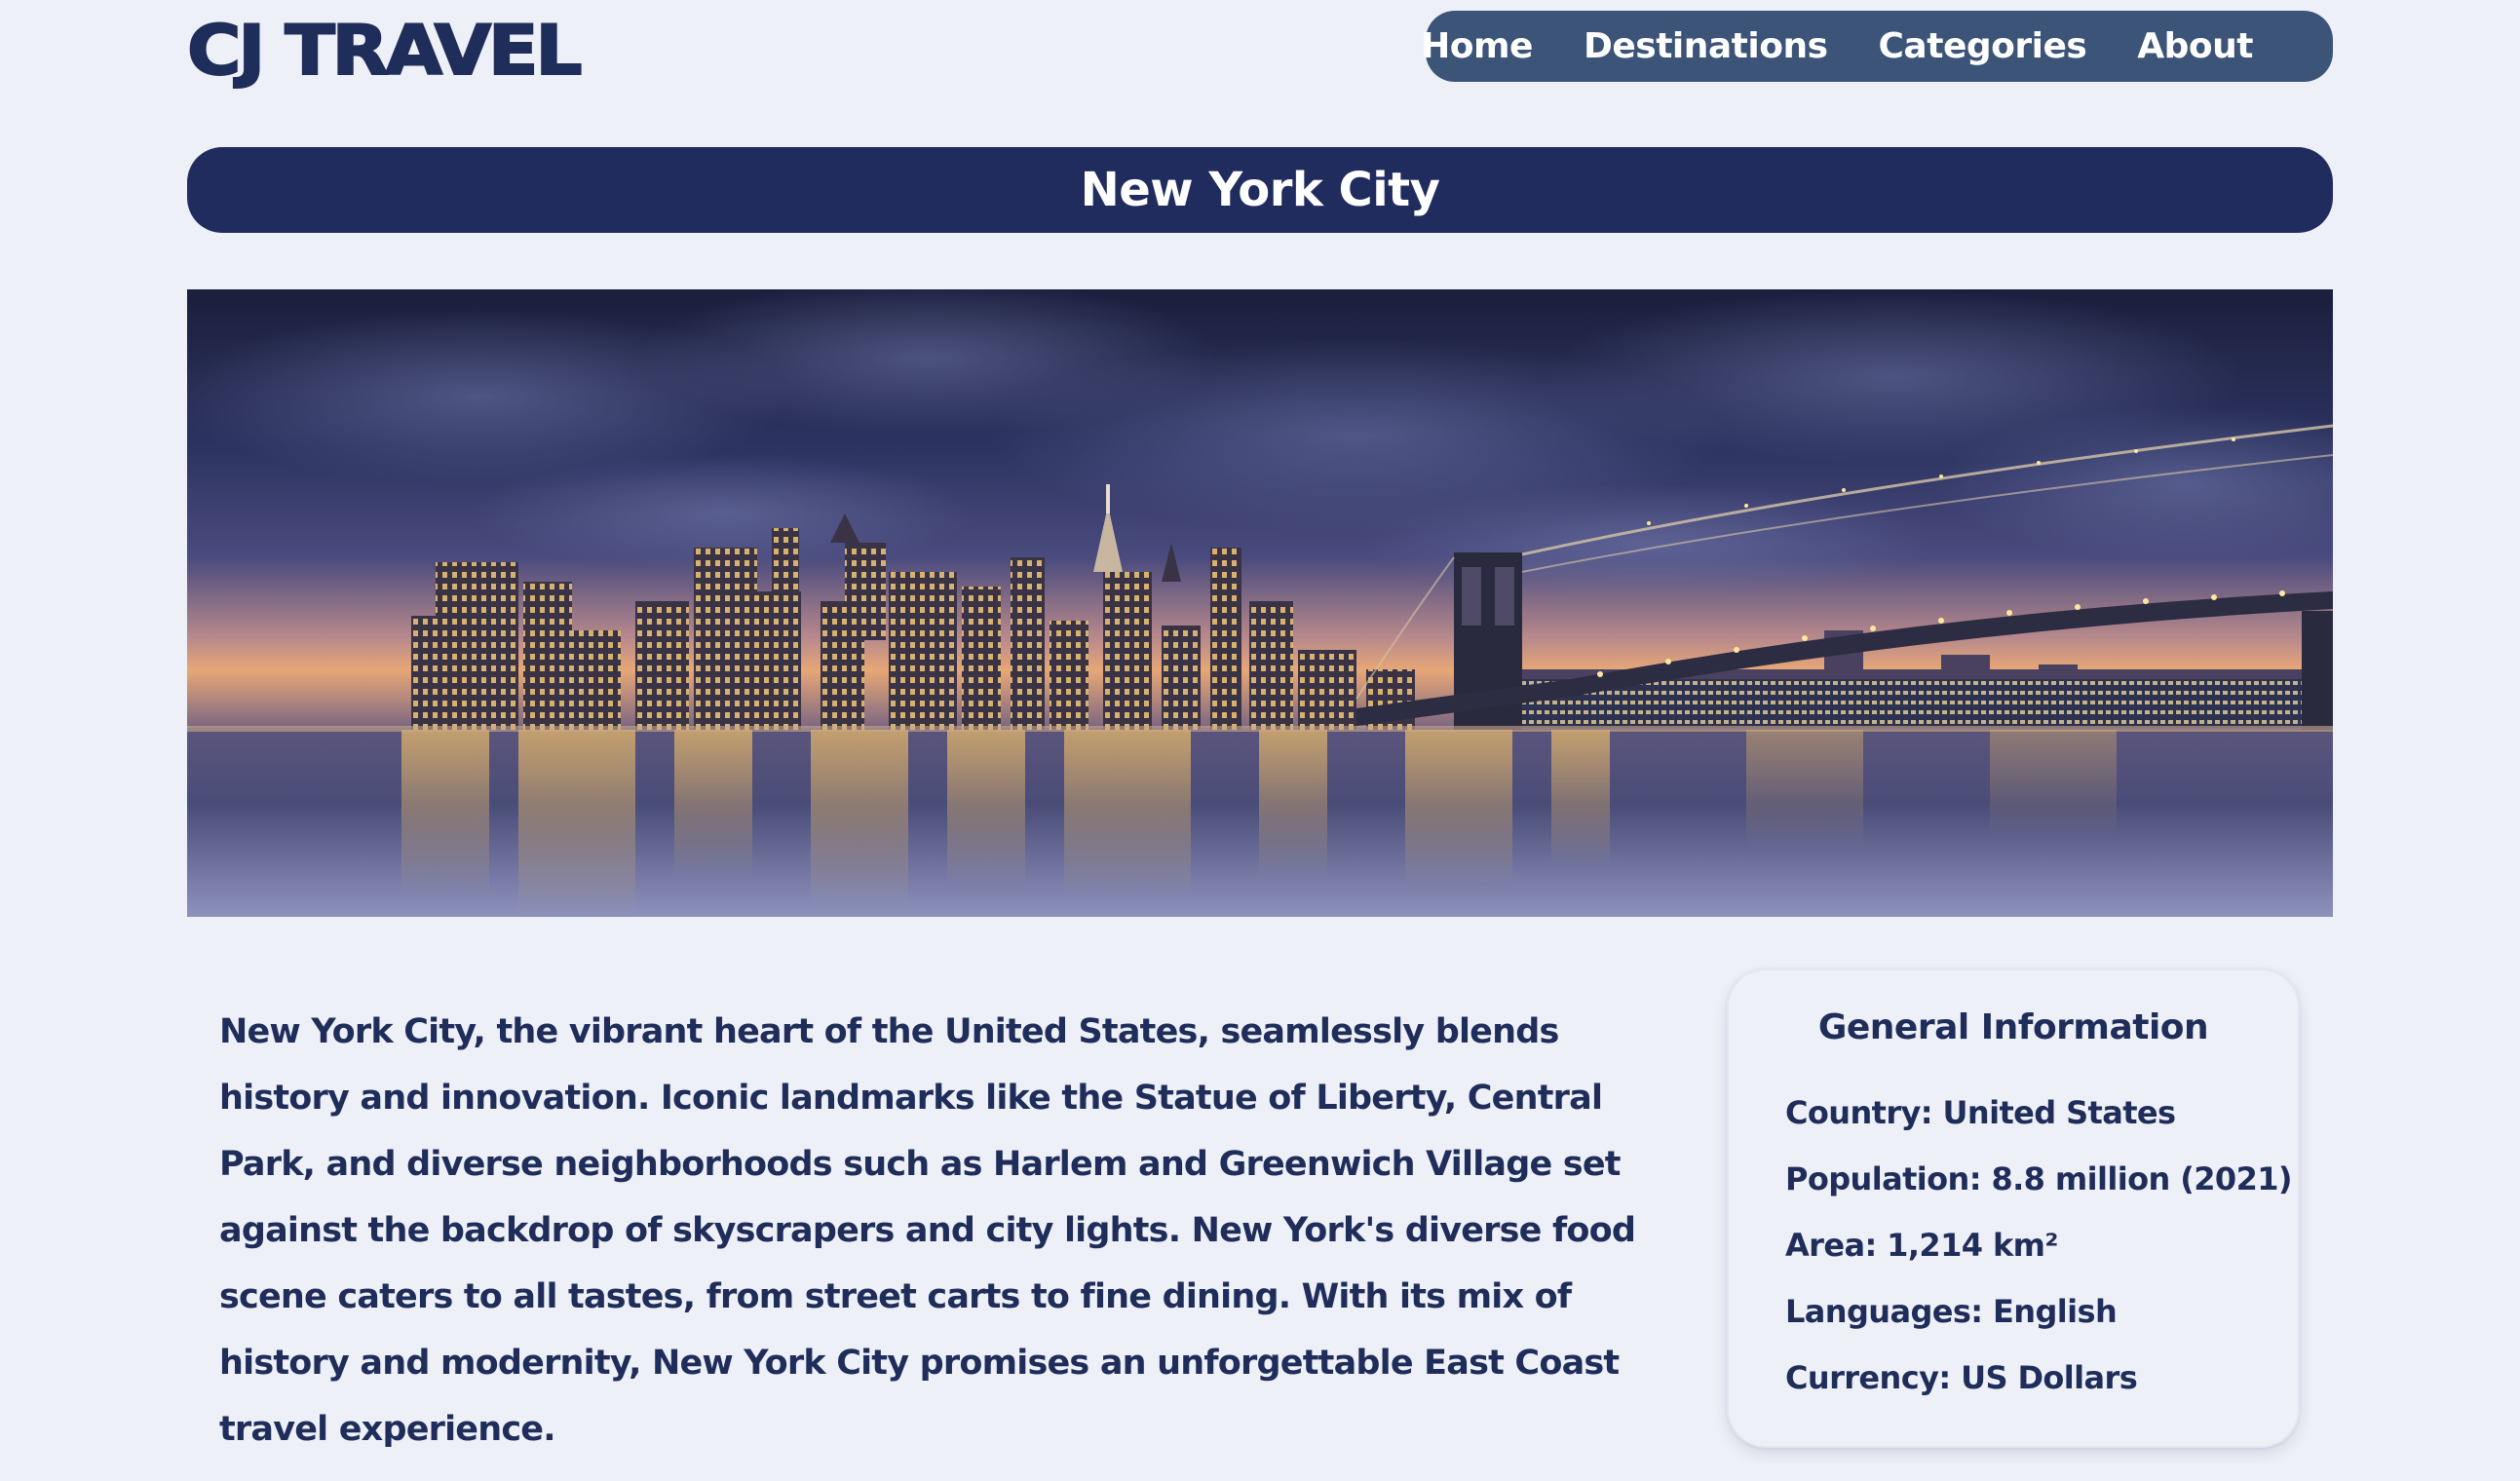 The image size is (2520, 1481). Describe the element at coordinates (2039, 1178) in the screenshot. I see `info-population: Population: 8.8 million (2021)` at that location.